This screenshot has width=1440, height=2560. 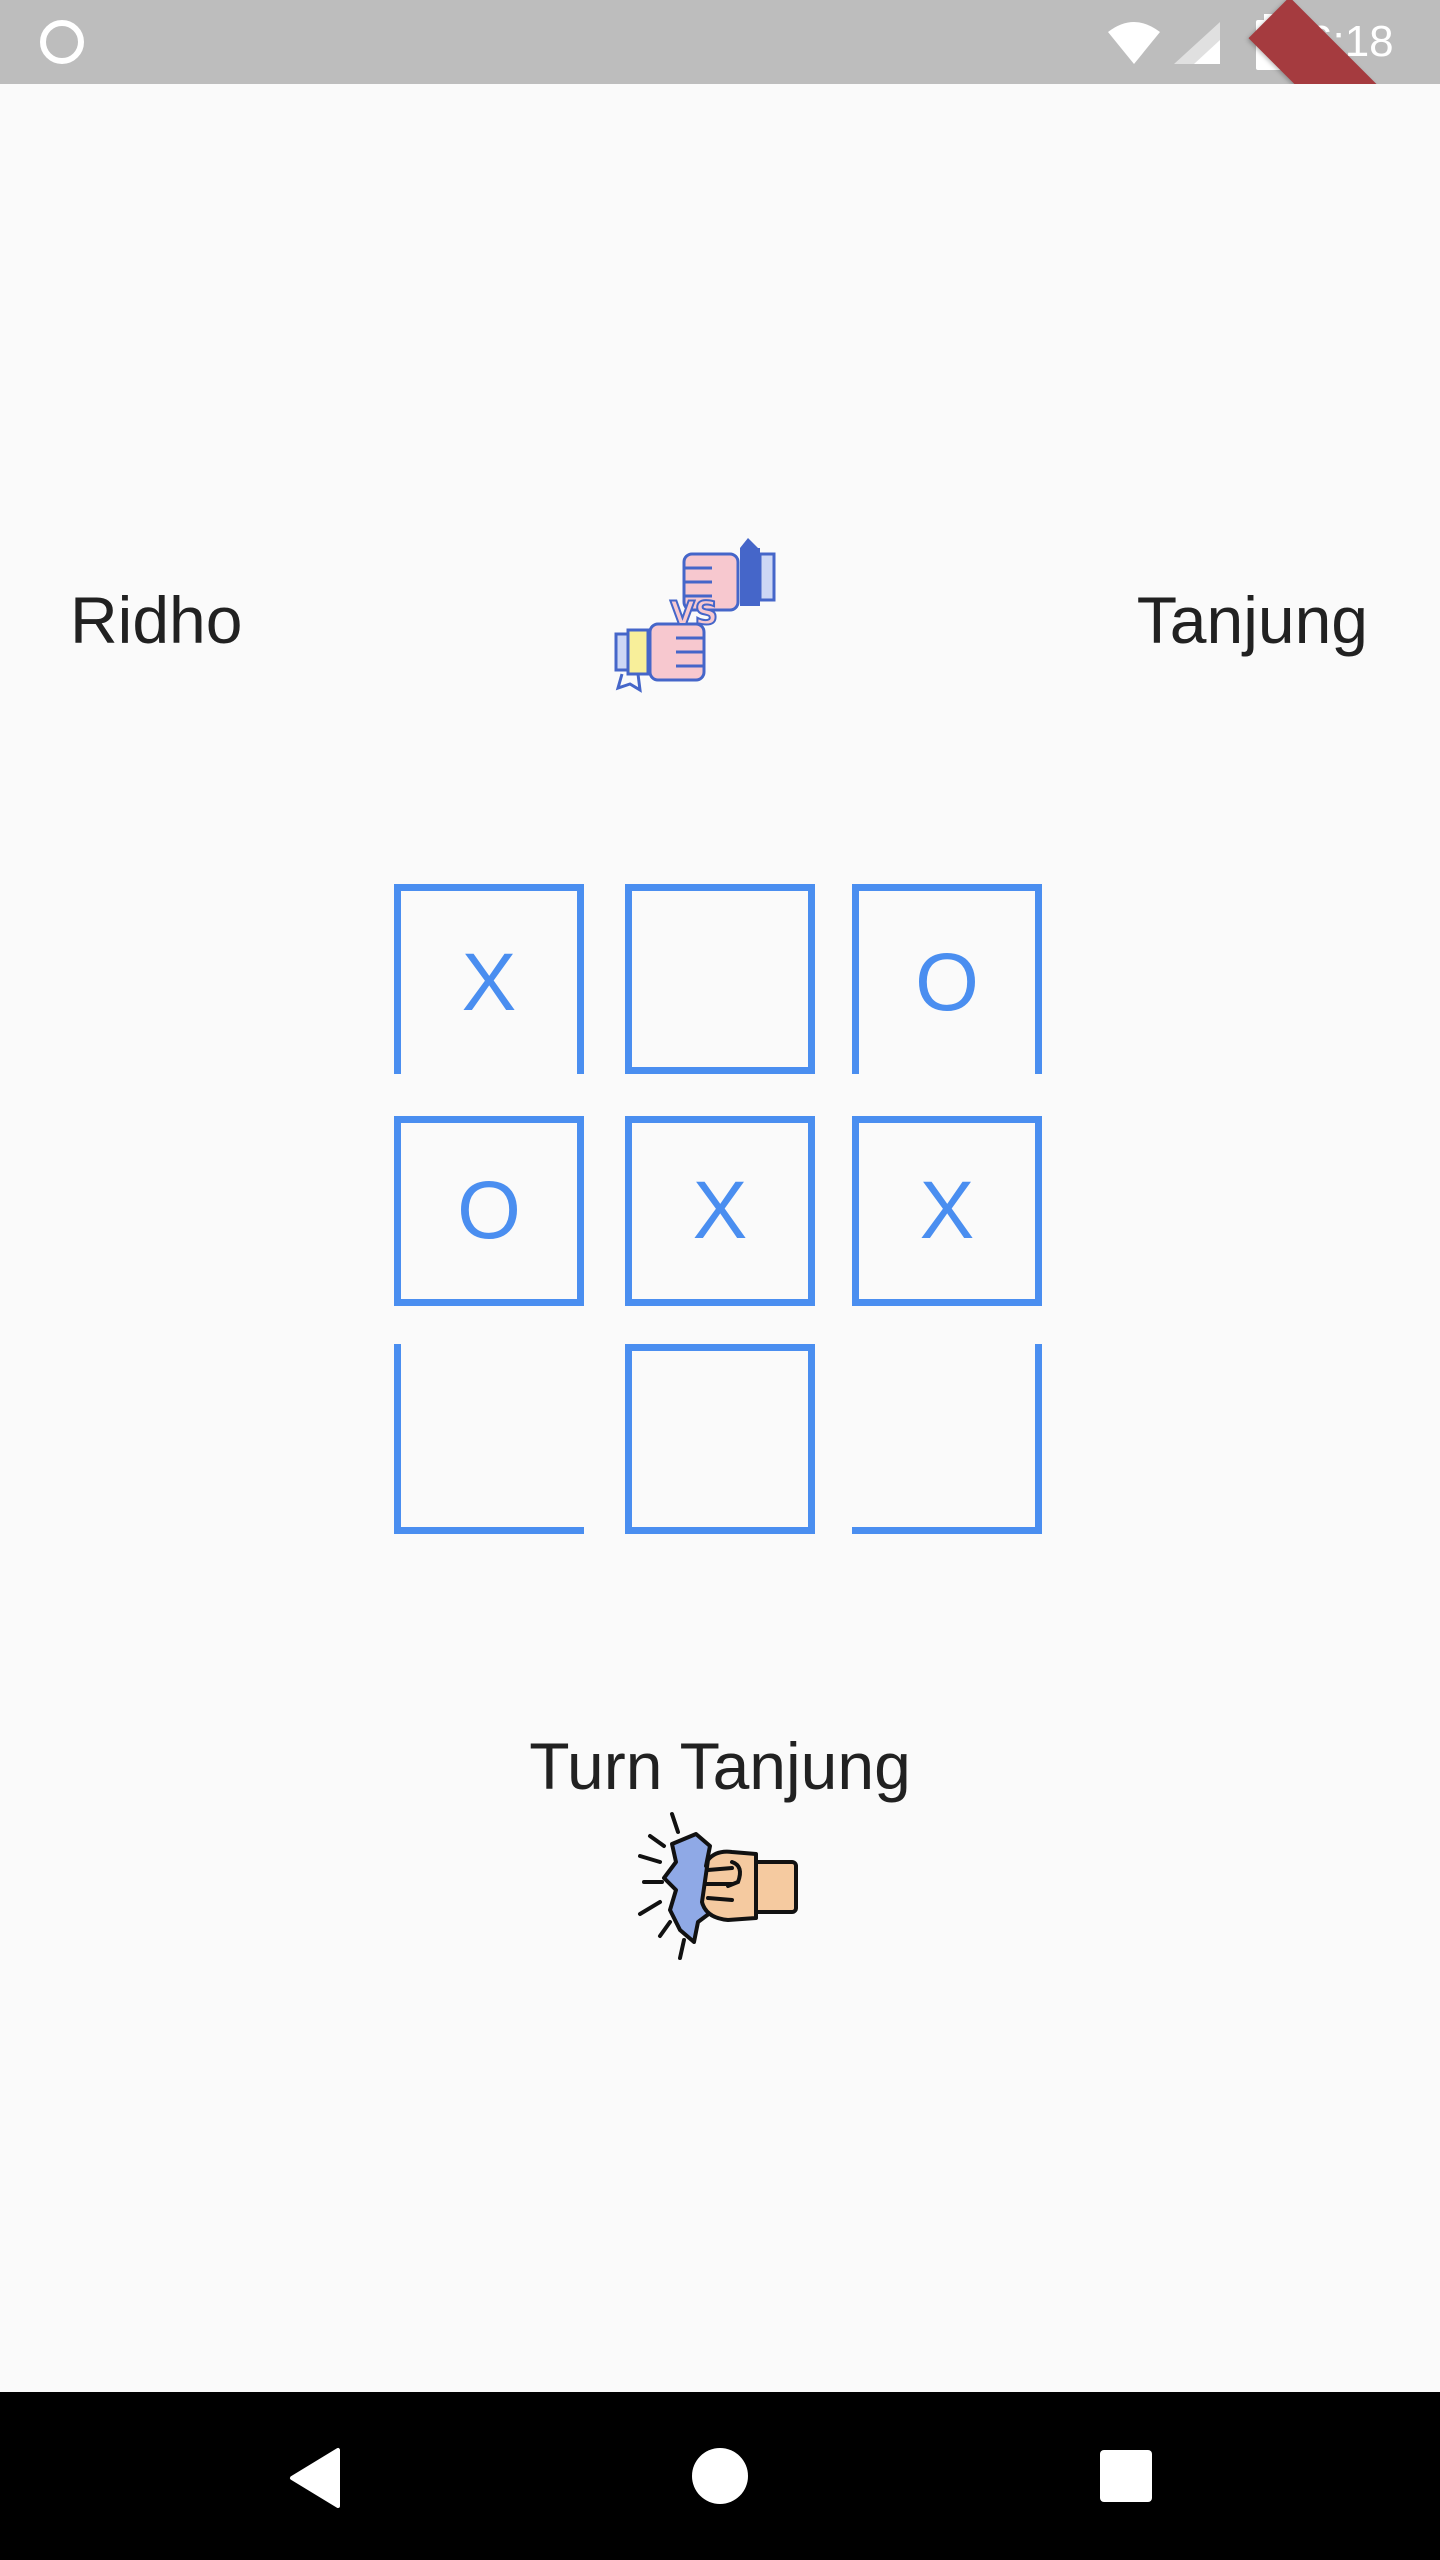 What do you see at coordinates (947, 979) in the screenshot?
I see `board-cell-2: O` at bounding box center [947, 979].